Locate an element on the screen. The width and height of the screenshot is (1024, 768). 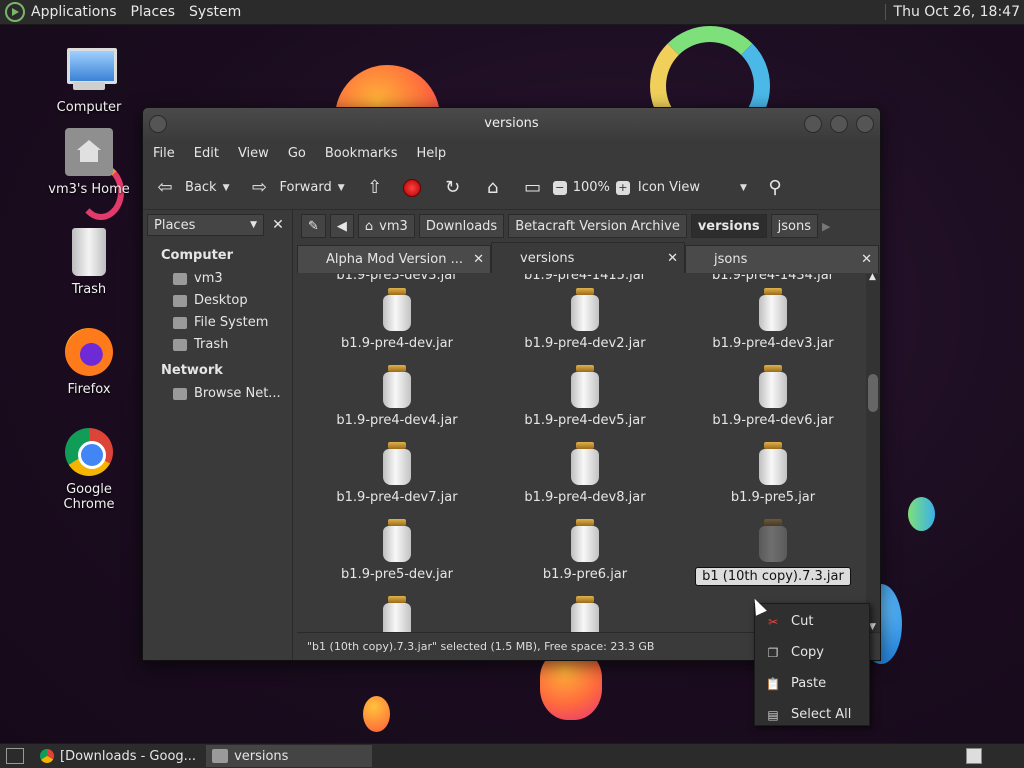
file-item: b1.9-pre4-dev.jar is located at coordinates (397, 319).